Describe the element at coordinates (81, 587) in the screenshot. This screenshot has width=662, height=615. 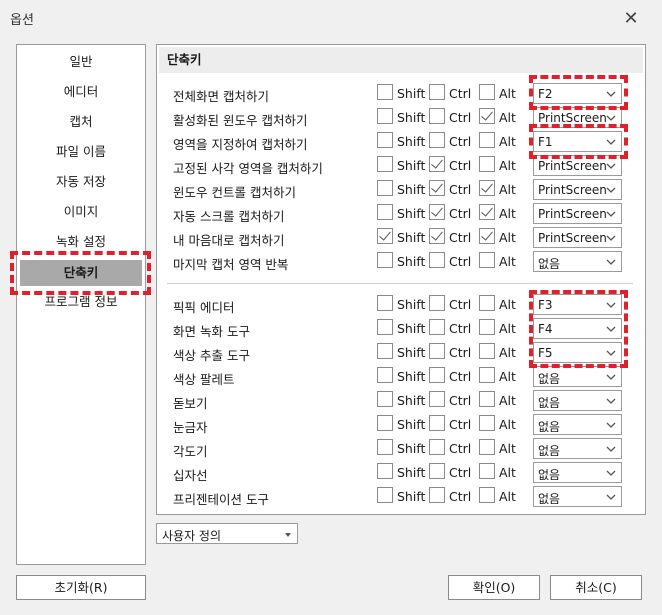
I see `reset-button: 초기화(R)` at that location.